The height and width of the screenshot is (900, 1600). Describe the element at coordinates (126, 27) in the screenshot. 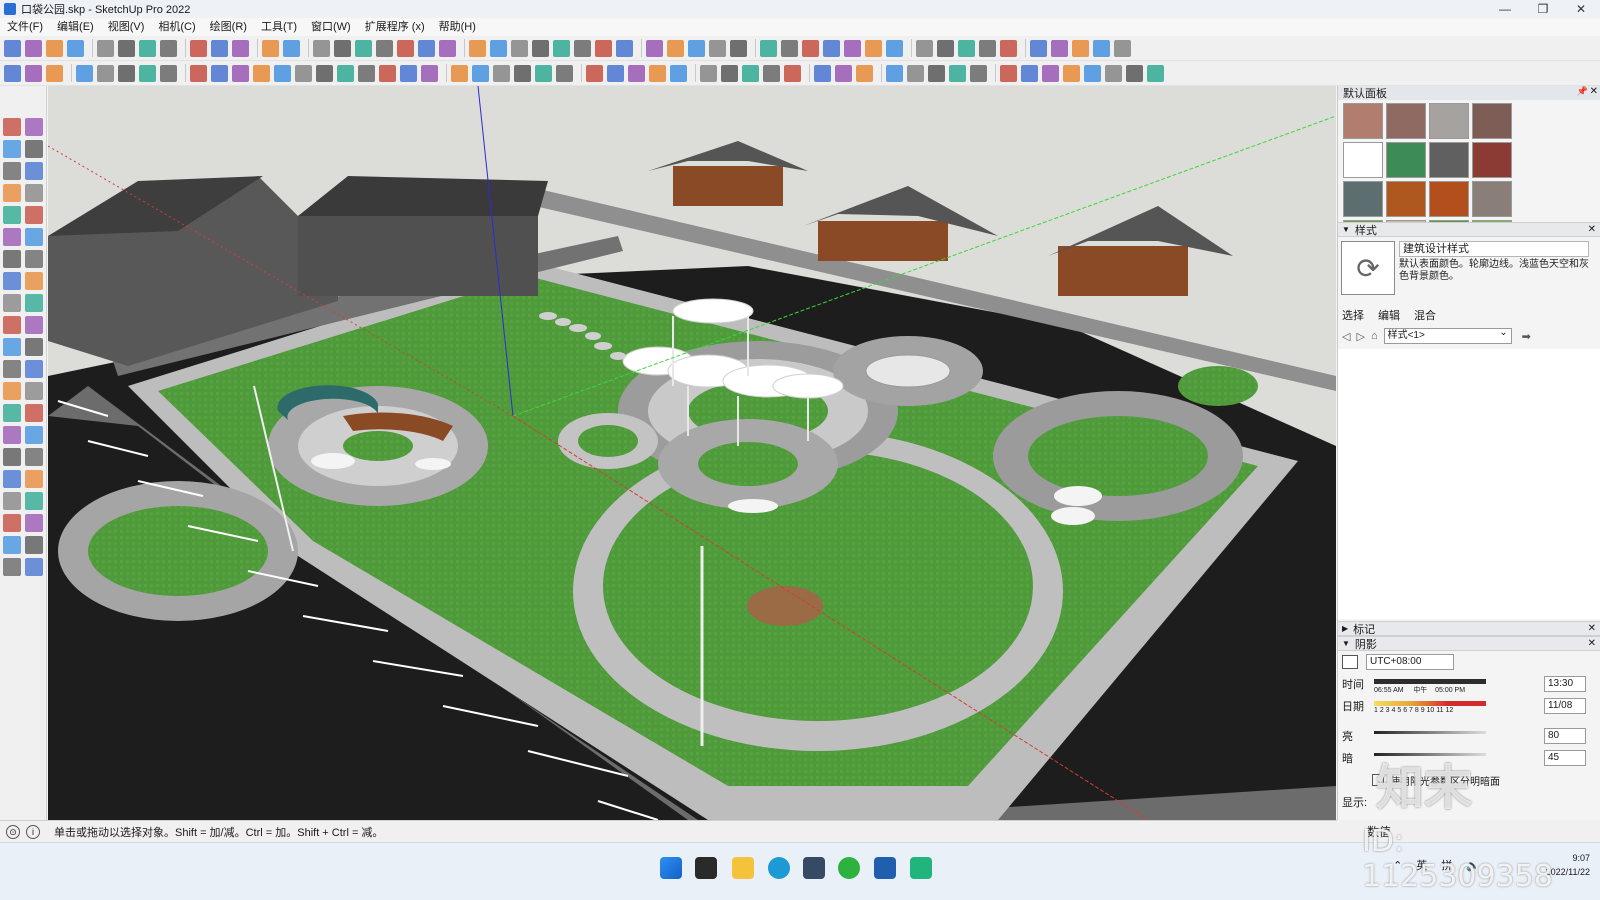

I see `menu-view: 视图(V)` at that location.